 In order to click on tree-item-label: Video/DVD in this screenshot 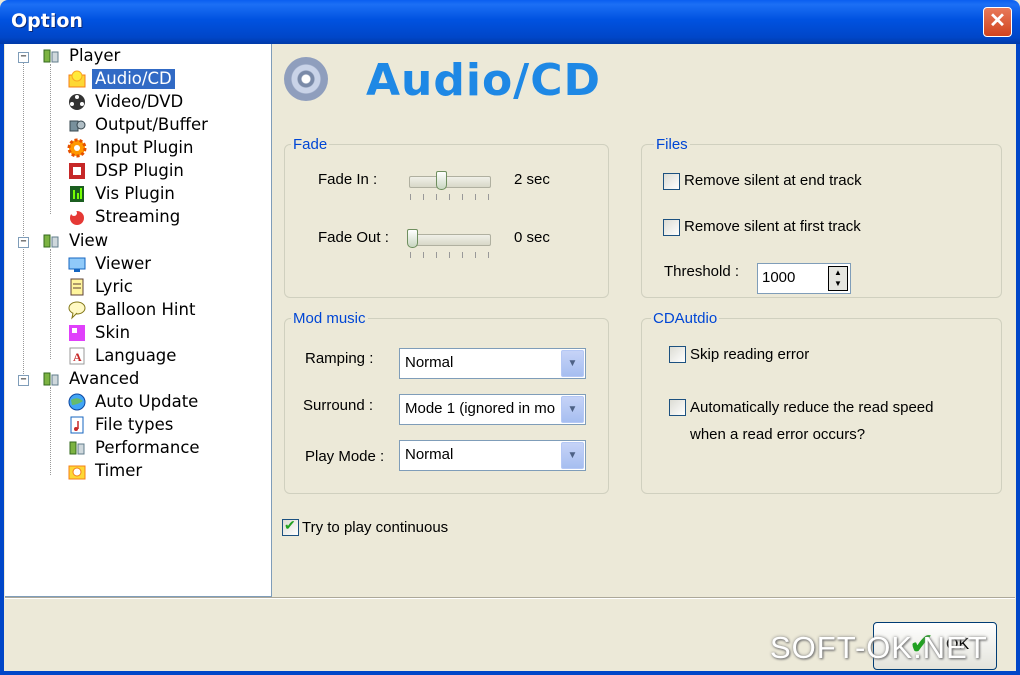, I will do `click(139, 101)`.